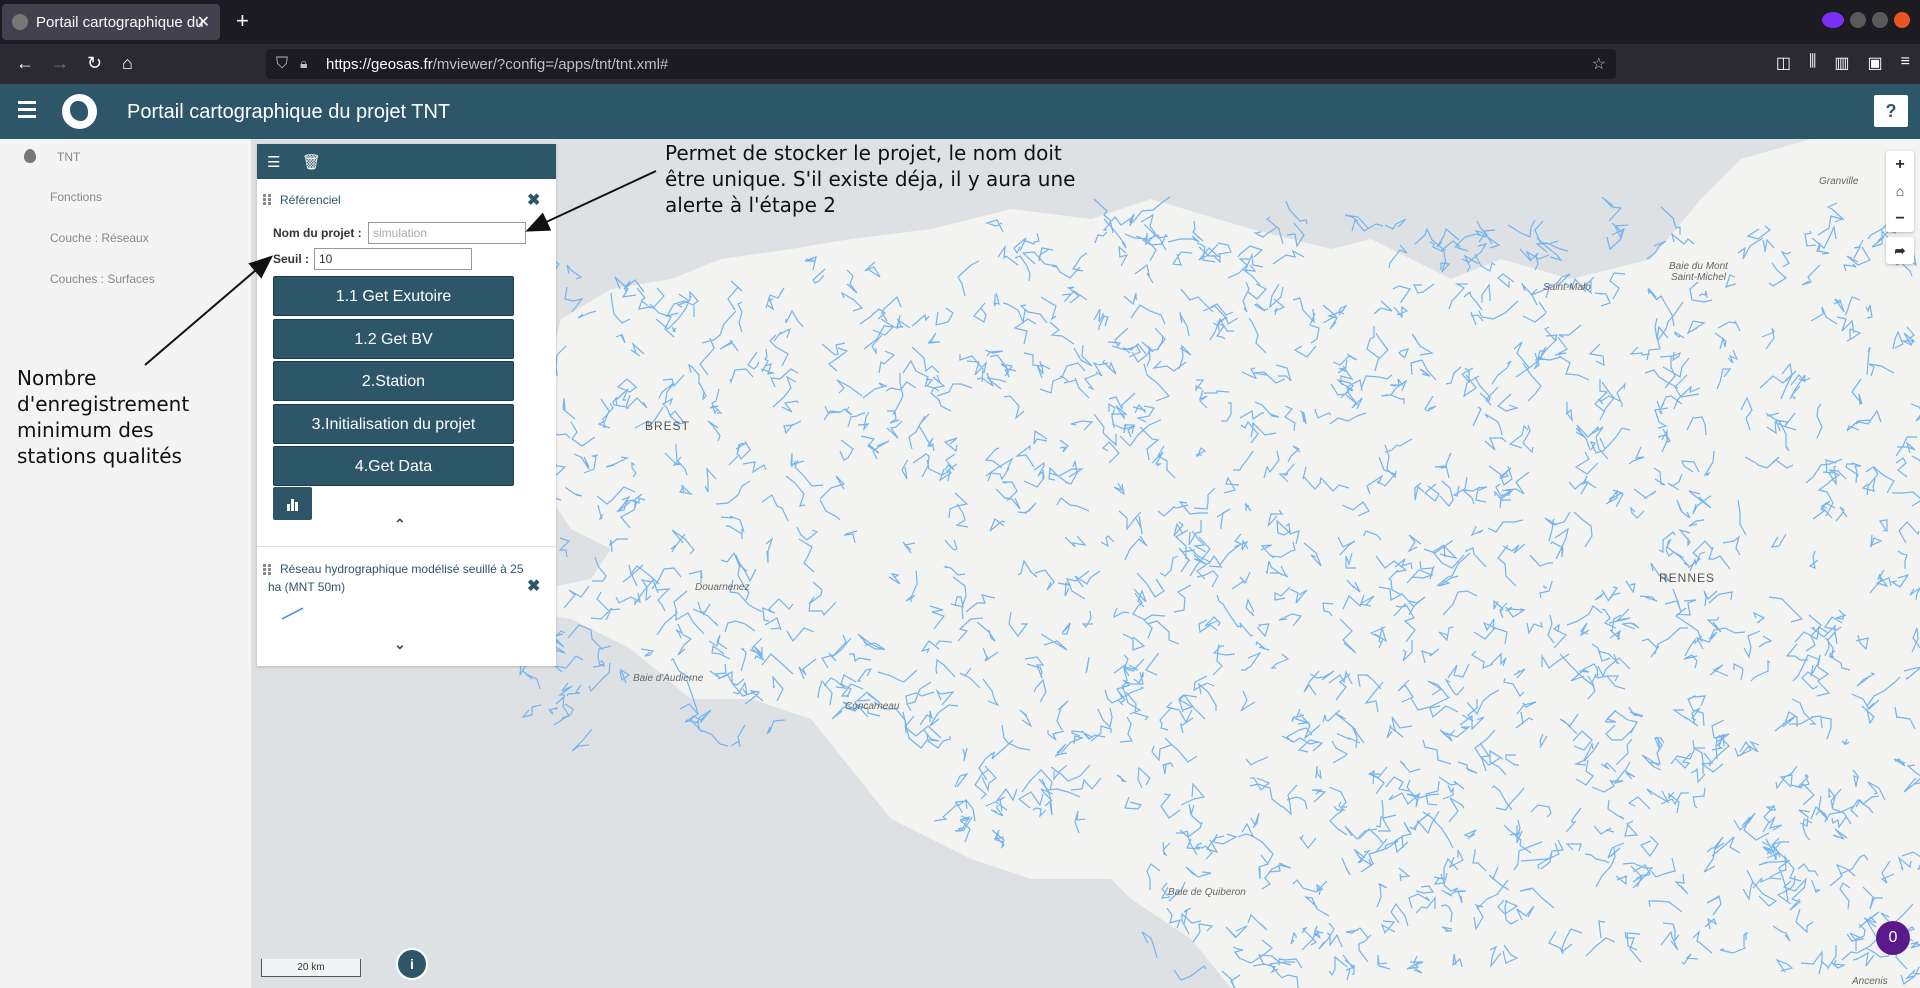  What do you see at coordinates (393, 381) in the screenshot?
I see `station-button: 2.Station` at bounding box center [393, 381].